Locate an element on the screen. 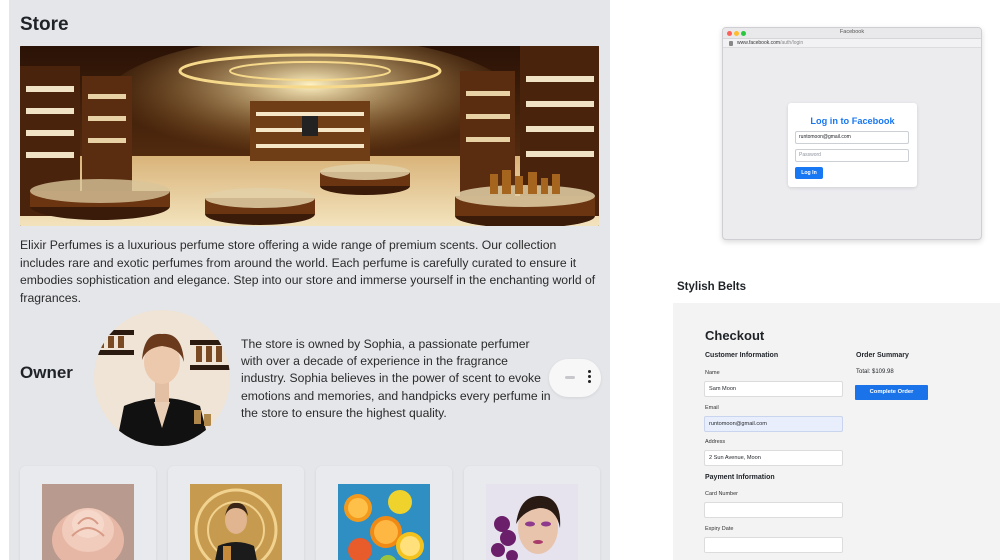  floating-actions-pill is located at coordinates (575, 378).